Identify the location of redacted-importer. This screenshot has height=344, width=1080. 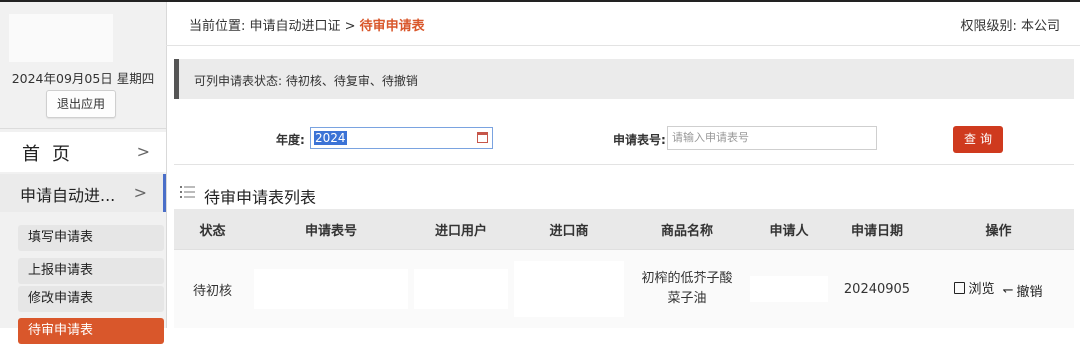
(569, 289).